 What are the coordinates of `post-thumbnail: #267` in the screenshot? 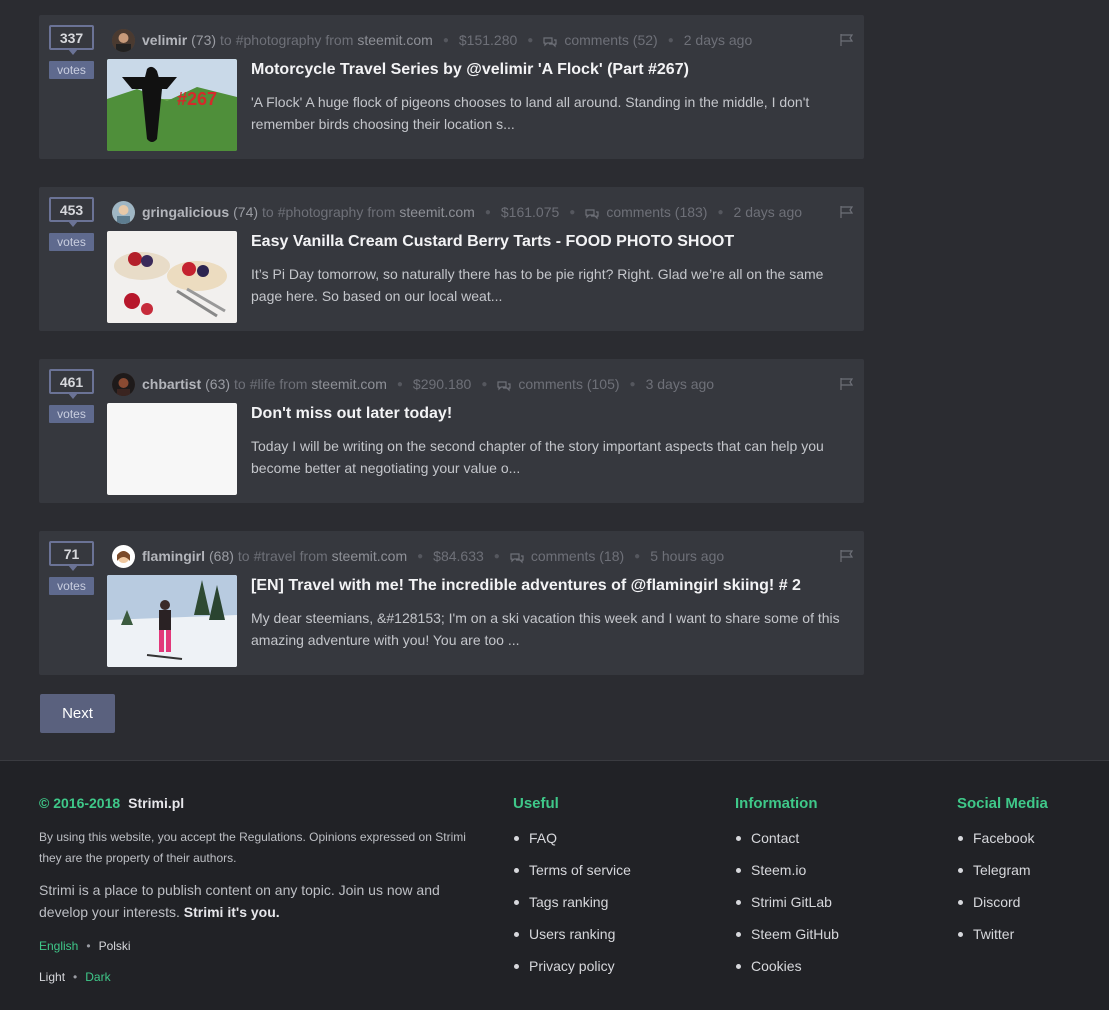 It's located at (172, 105).